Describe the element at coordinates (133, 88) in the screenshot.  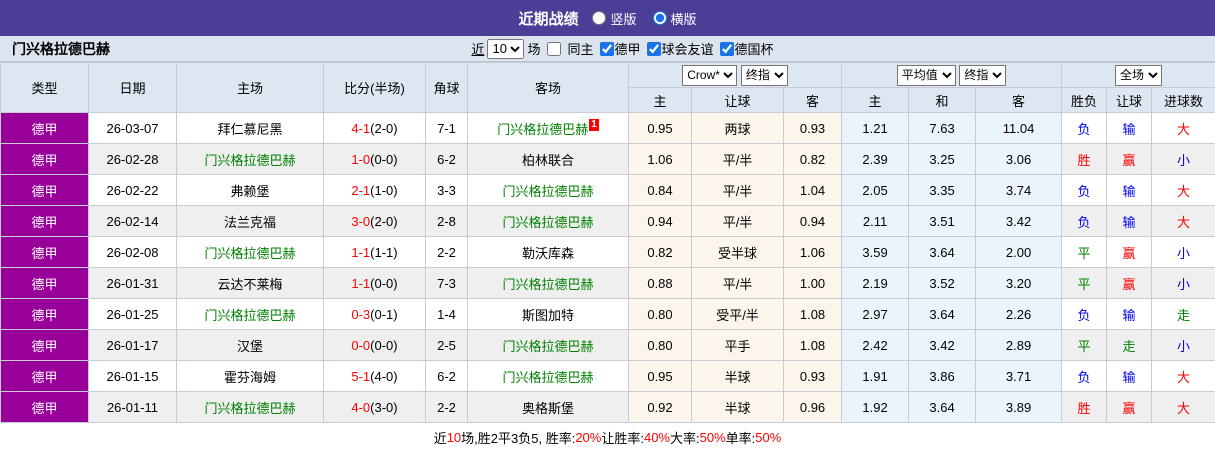
I see `col-header-date: 日期` at that location.